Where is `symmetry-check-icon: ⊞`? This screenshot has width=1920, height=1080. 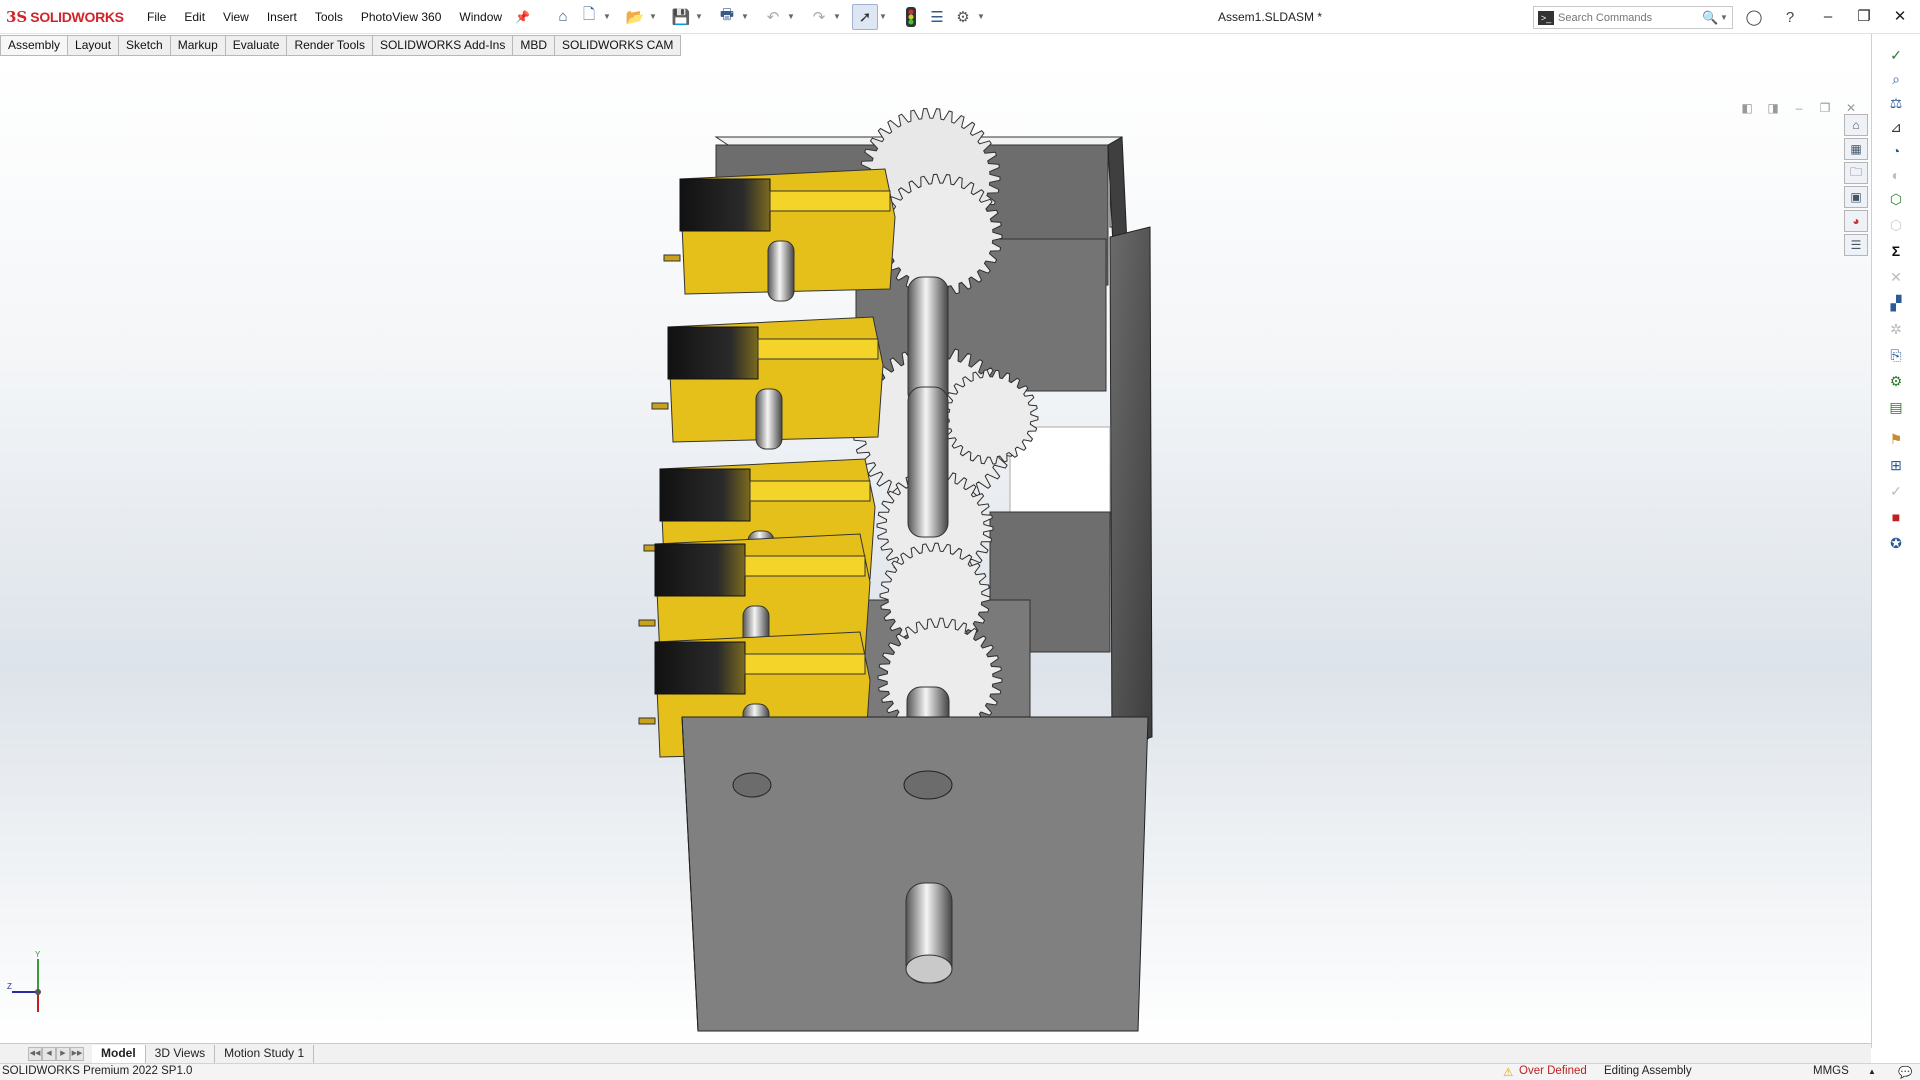 symmetry-check-icon: ⊞ is located at coordinates (1896, 465).